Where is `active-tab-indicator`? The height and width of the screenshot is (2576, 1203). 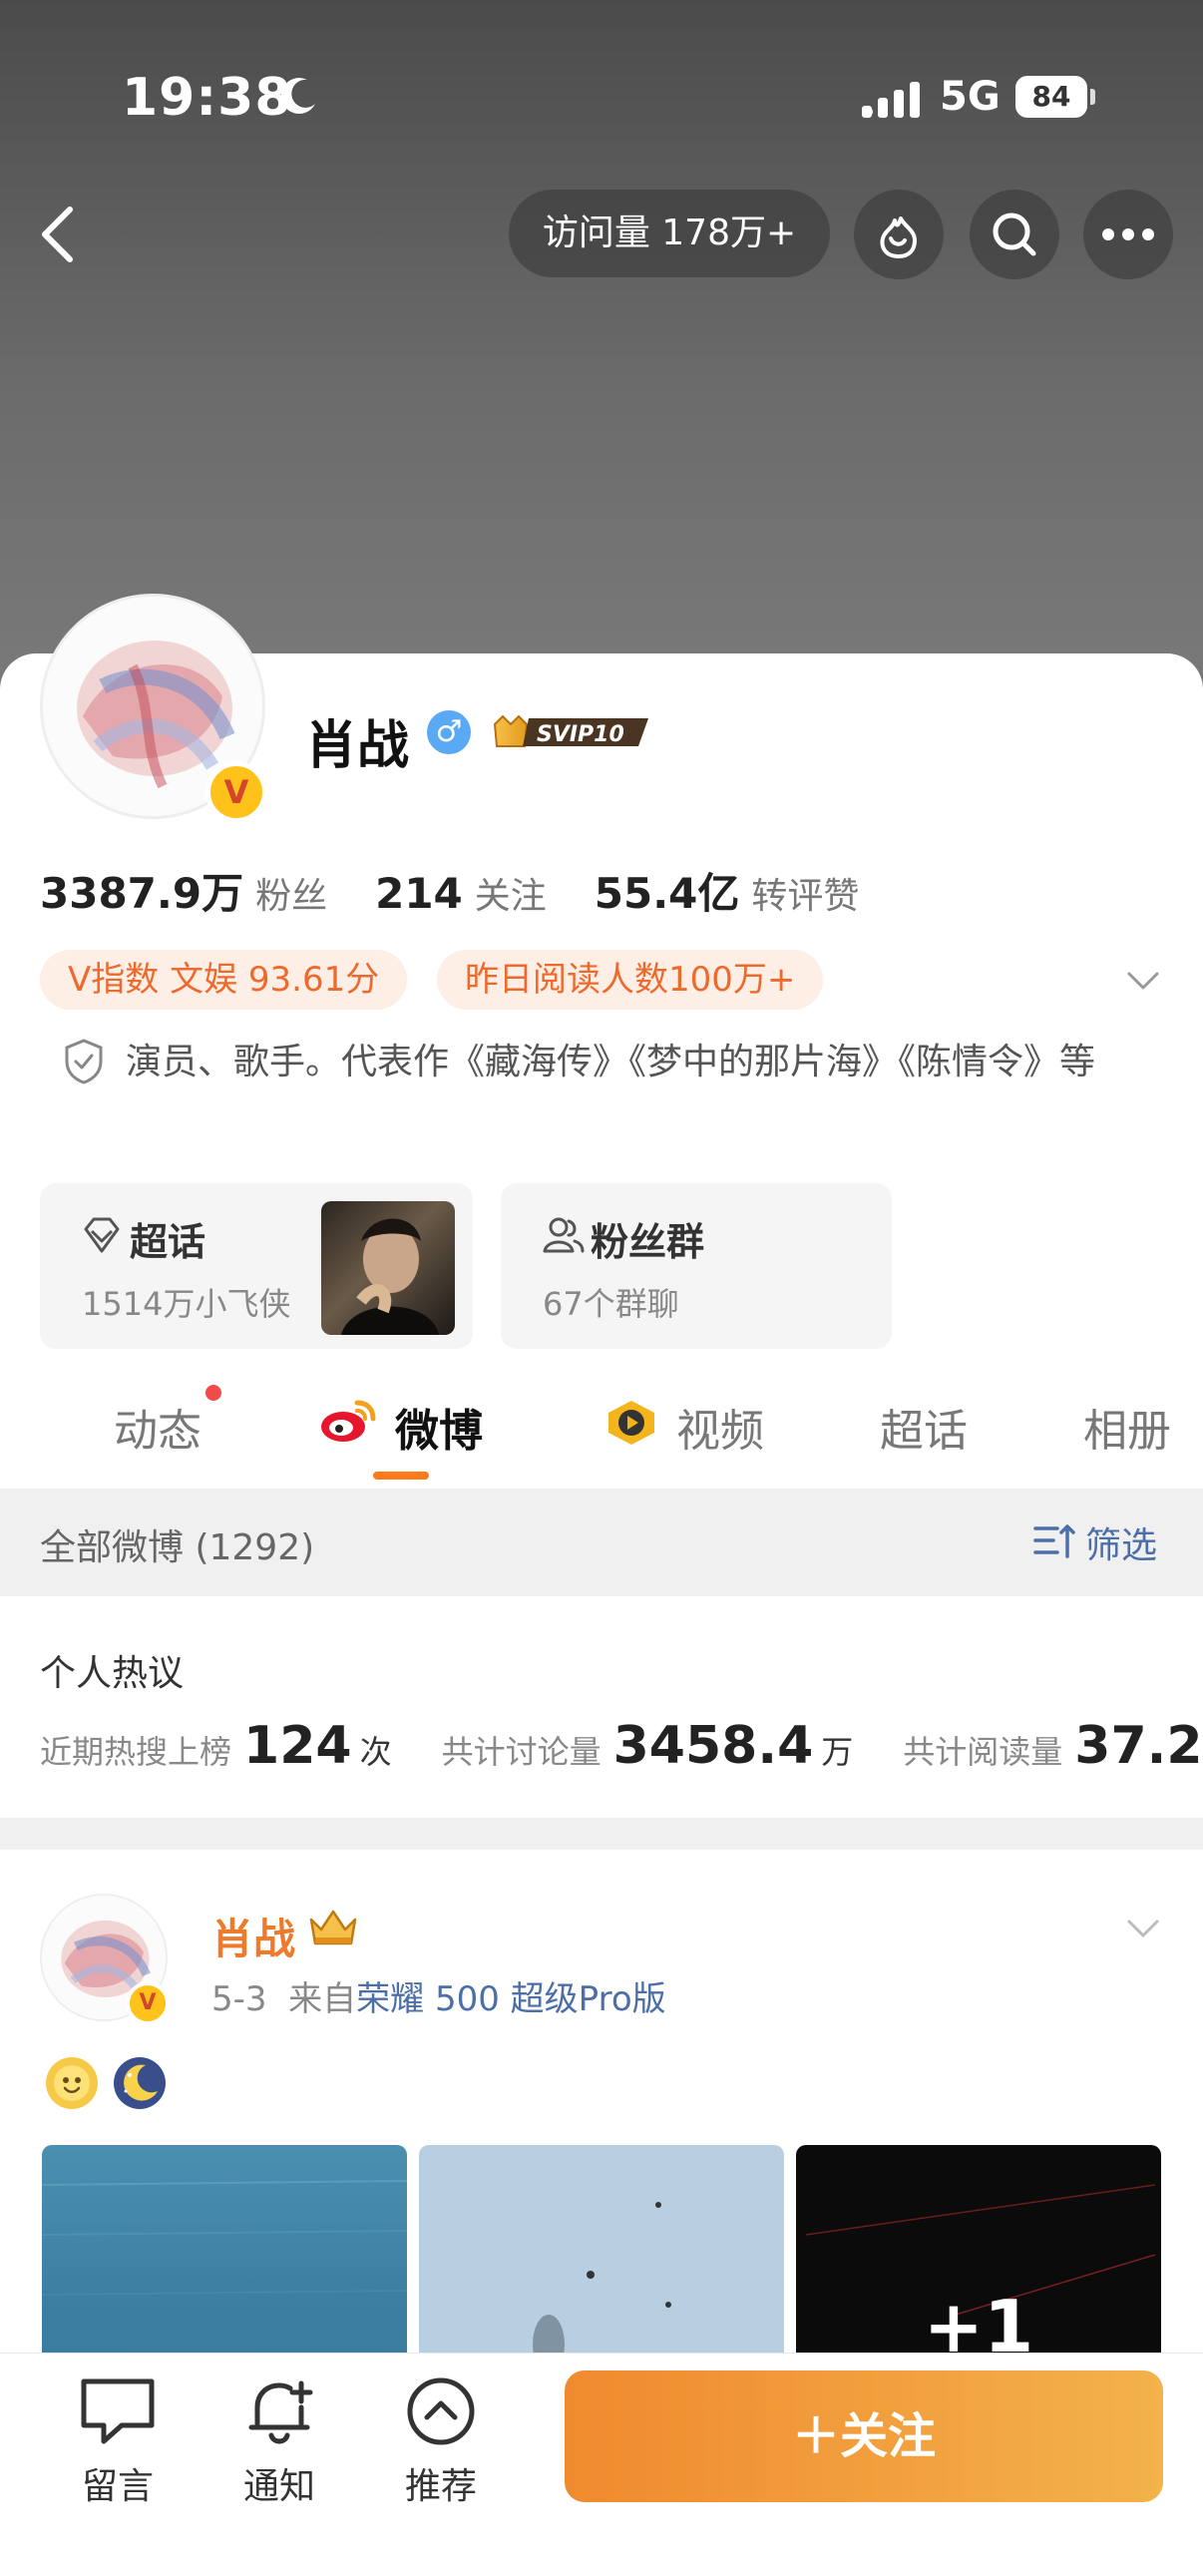 active-tab-indicator is located at coordinates (401, 1476).